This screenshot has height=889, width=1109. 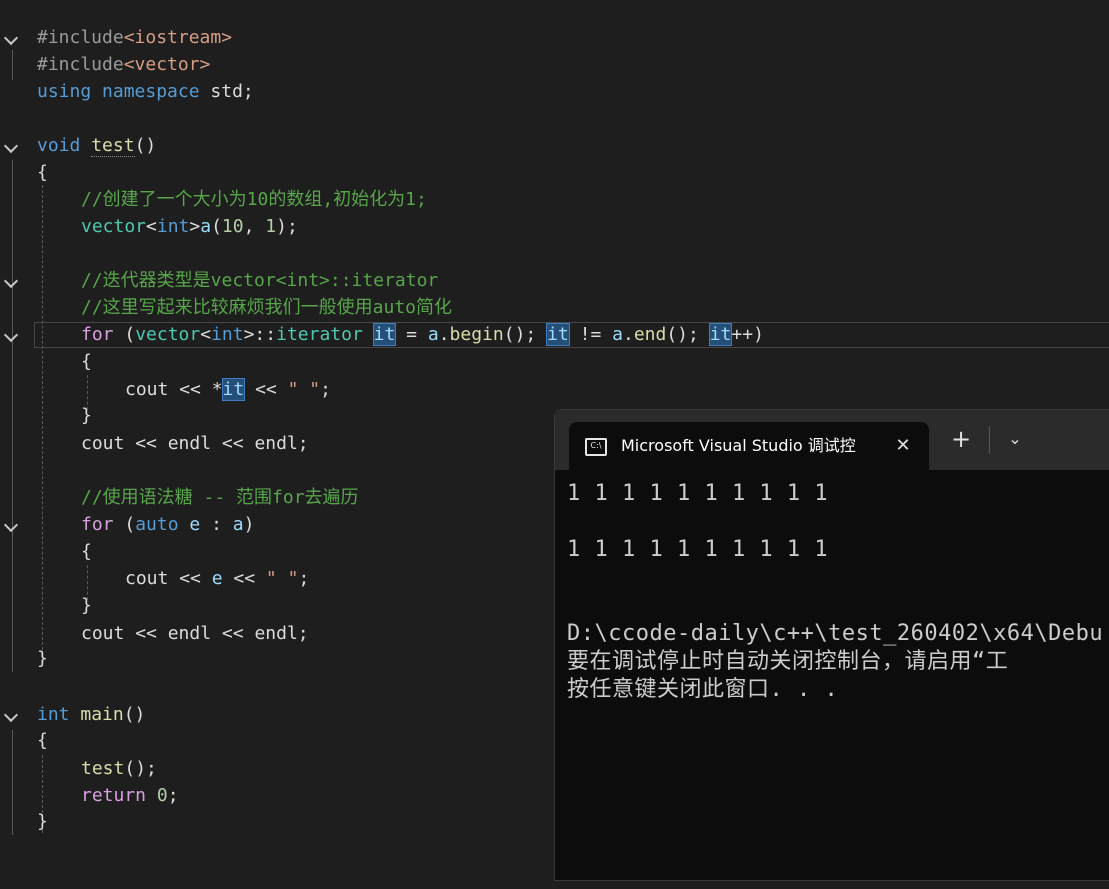 What do you see at coordinates (554, 64) in the screenshot?
I see `code-line: #include<vector>` at bounding box center [554, 64].